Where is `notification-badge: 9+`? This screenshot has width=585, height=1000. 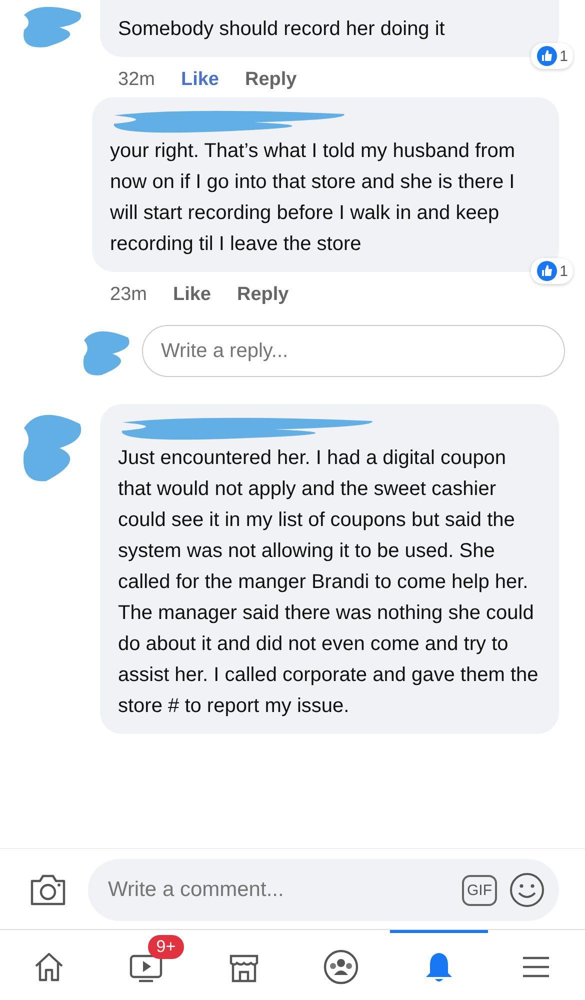 notification-badge: 9+ is located at coordinates (166, 947).